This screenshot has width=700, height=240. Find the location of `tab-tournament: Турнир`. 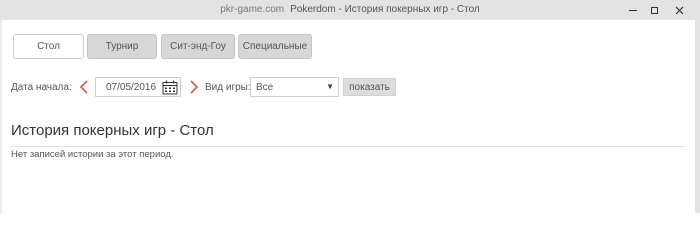

tab-tournament: Турнир is located at coordinates (122, 46).